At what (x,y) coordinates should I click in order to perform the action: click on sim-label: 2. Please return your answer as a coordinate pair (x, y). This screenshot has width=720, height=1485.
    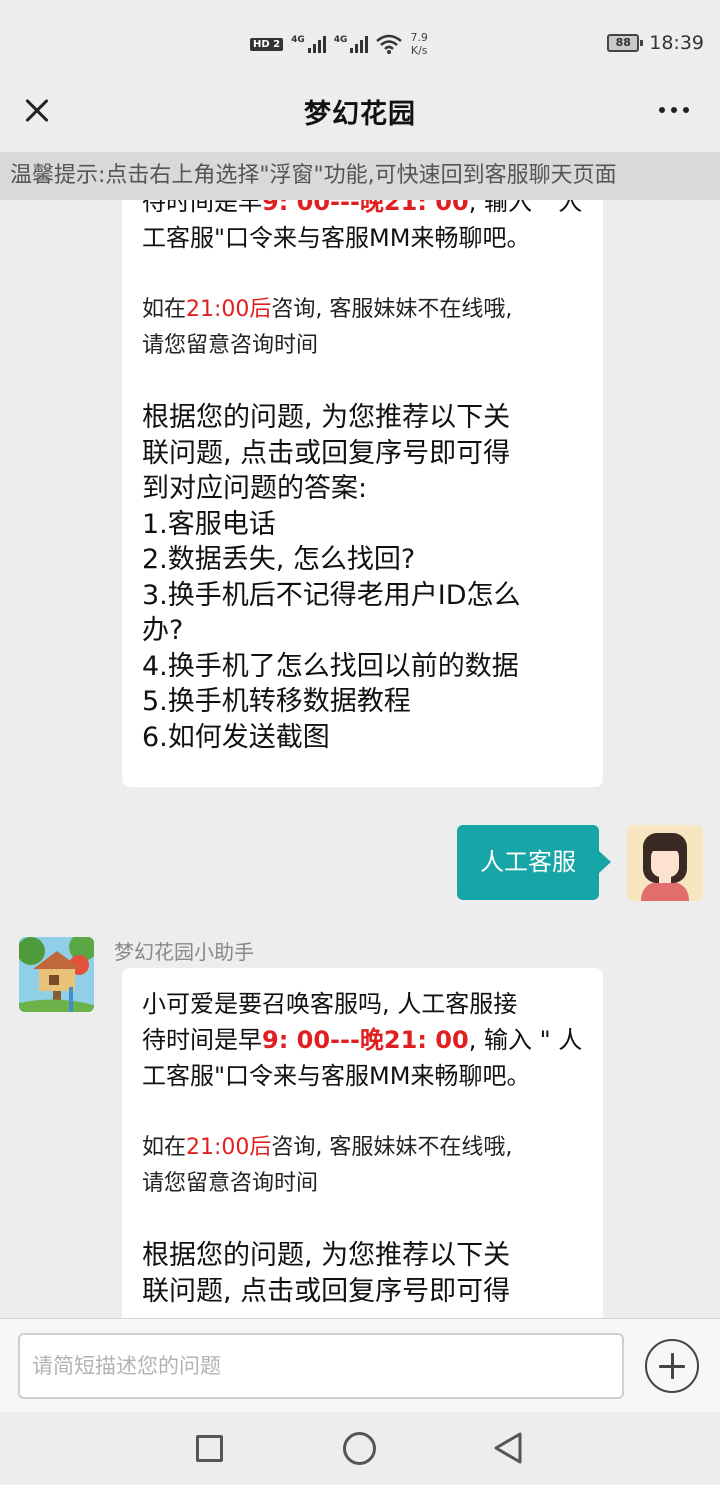
    Looking at the image, I should click on (277, 44).